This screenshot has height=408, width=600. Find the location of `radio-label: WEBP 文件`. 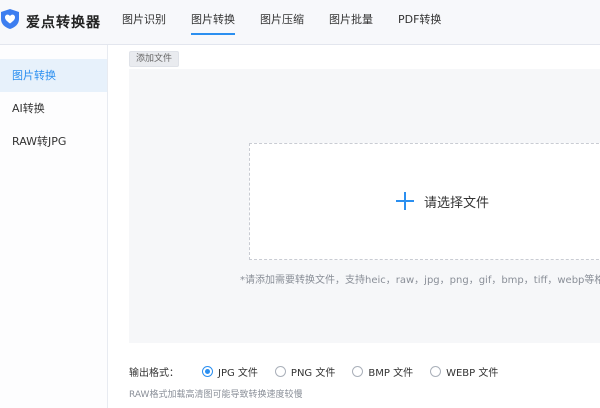

radio-label: WEBP 文件 is located at coordinates (472, 373).